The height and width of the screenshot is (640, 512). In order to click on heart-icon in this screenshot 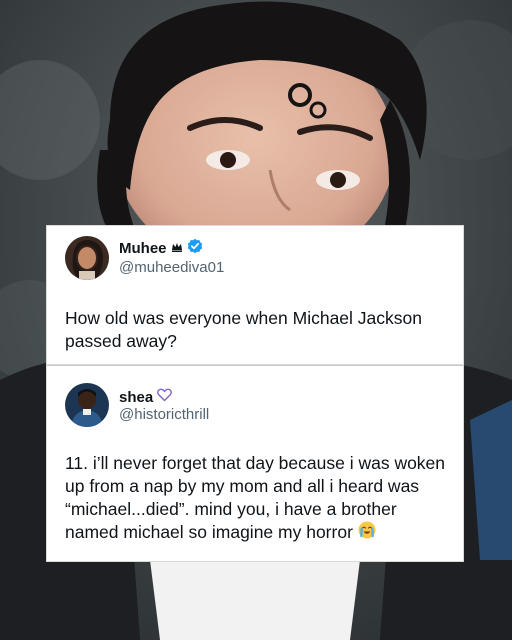, I will do `click(165, 397)`.